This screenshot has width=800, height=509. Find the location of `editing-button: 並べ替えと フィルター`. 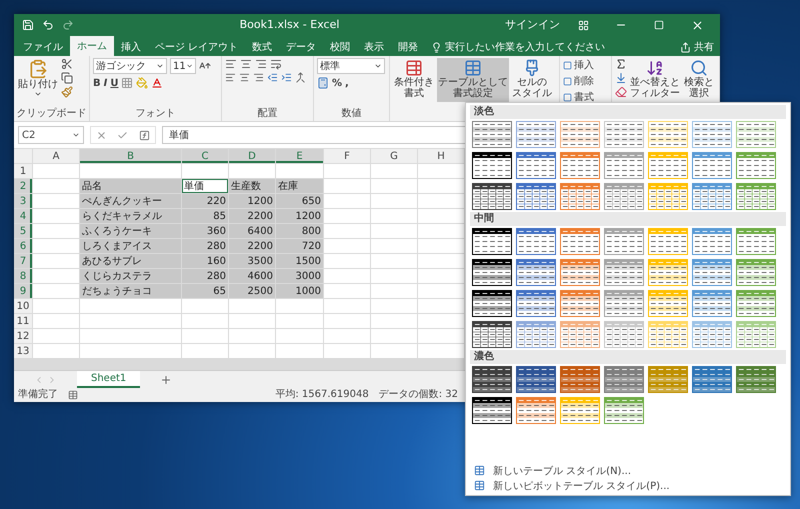

editing-button: 並べ替えと フィルター is located at coordinates (655, 80).